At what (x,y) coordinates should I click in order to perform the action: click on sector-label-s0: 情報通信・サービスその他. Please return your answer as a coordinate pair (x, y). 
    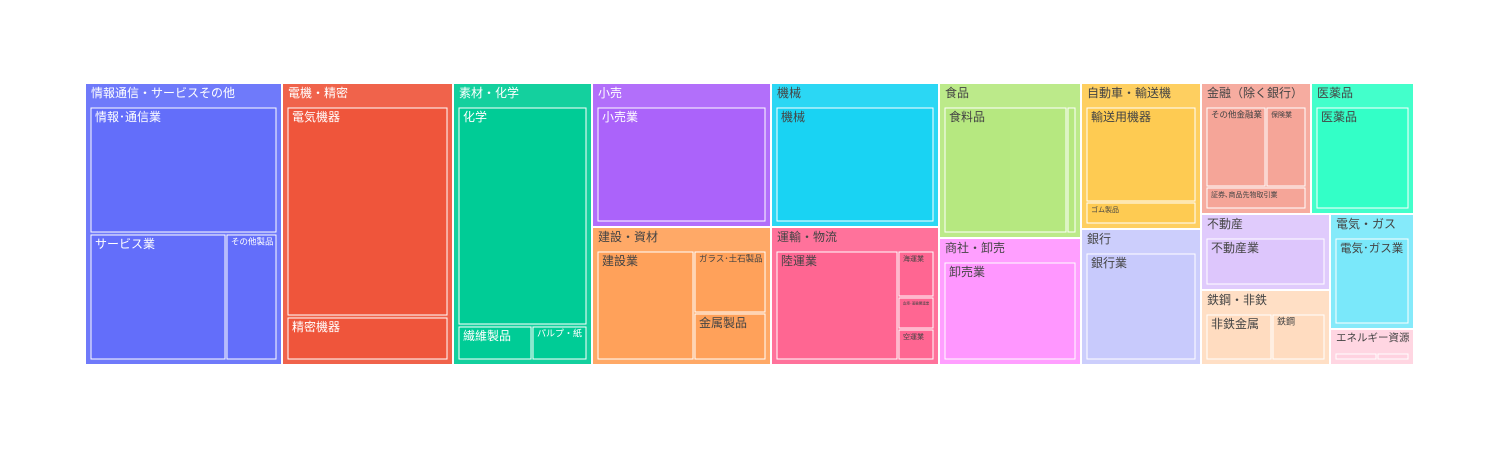
    Looking at the image, I should click on (163, 93).